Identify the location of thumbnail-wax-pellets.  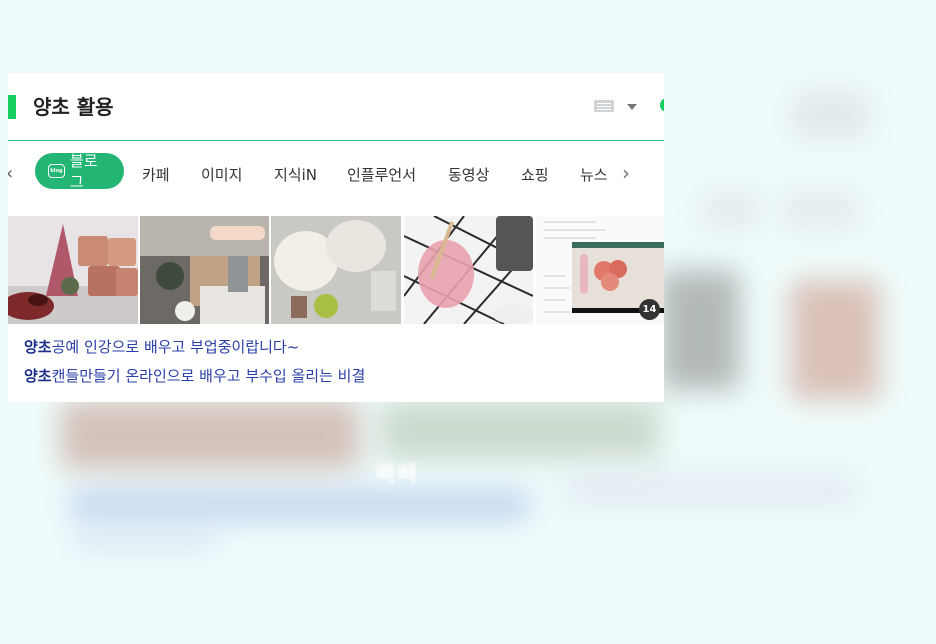
(336, 270).